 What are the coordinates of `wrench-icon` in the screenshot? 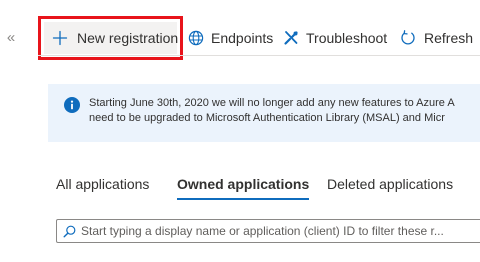 It's located at (291, 38).